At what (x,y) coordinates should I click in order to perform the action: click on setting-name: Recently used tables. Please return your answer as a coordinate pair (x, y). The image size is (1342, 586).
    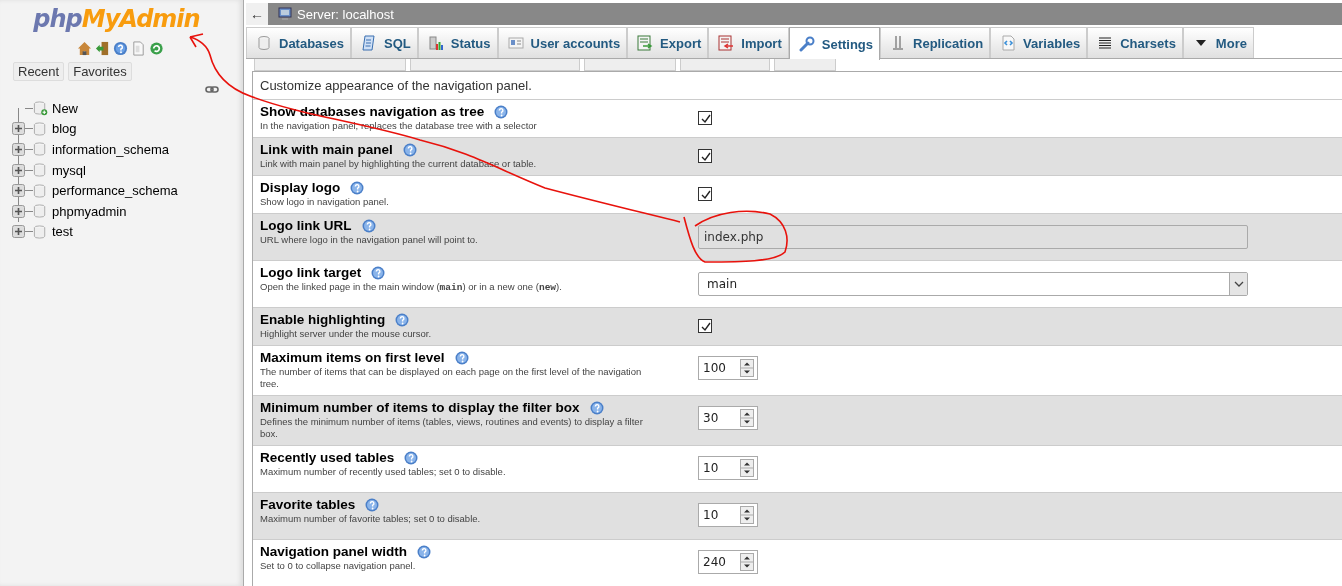
    Looking at the image, I should click on (327, 457).